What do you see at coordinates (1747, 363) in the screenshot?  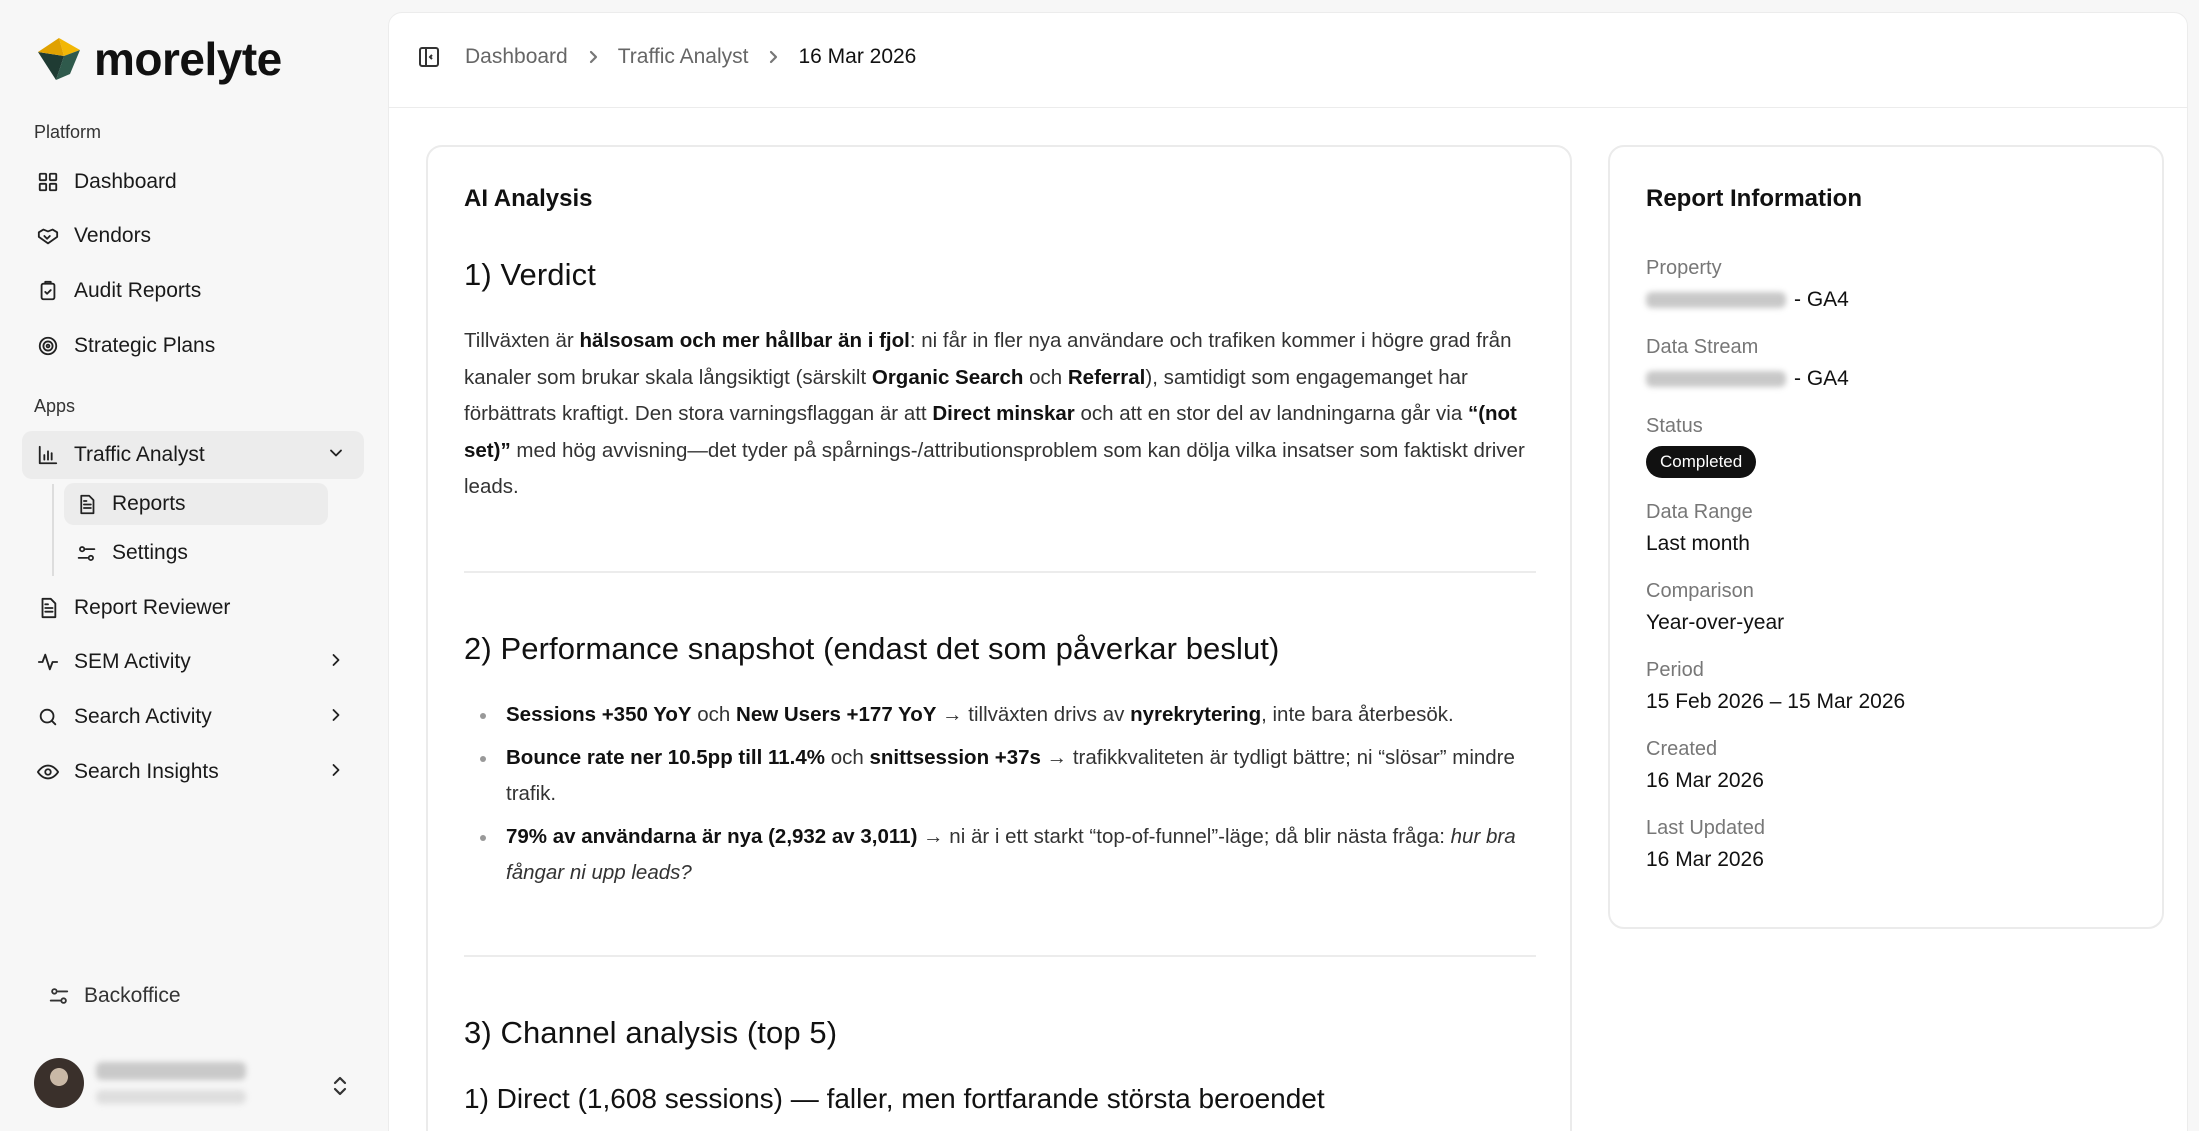 I see `data-stream-field: Data Stream - GA4` at bounding box center [1747, 363].